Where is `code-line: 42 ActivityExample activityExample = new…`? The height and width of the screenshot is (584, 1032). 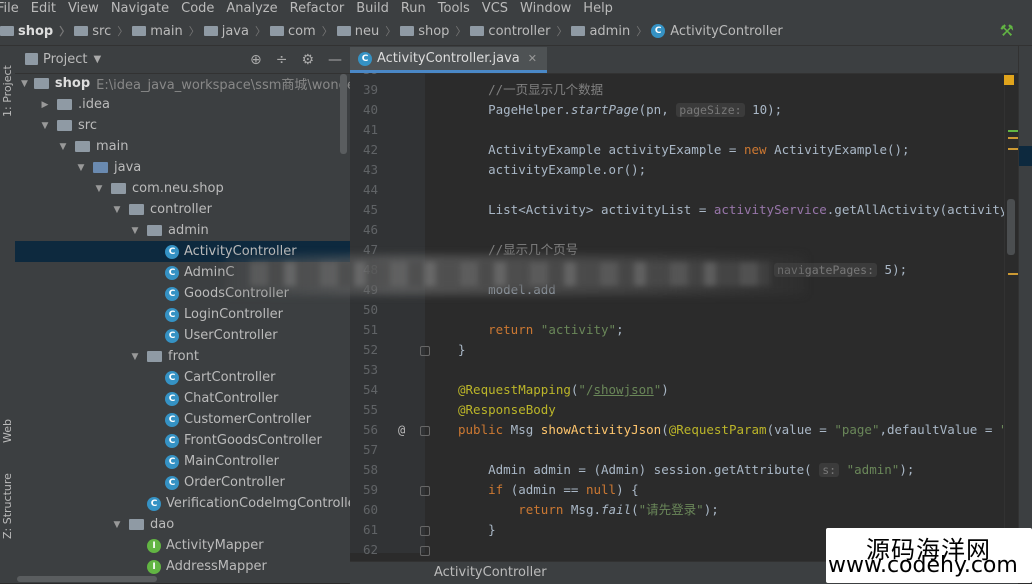
code-line: 42 ActivityExample activityExample = new… is located at coordinates (684, 150).